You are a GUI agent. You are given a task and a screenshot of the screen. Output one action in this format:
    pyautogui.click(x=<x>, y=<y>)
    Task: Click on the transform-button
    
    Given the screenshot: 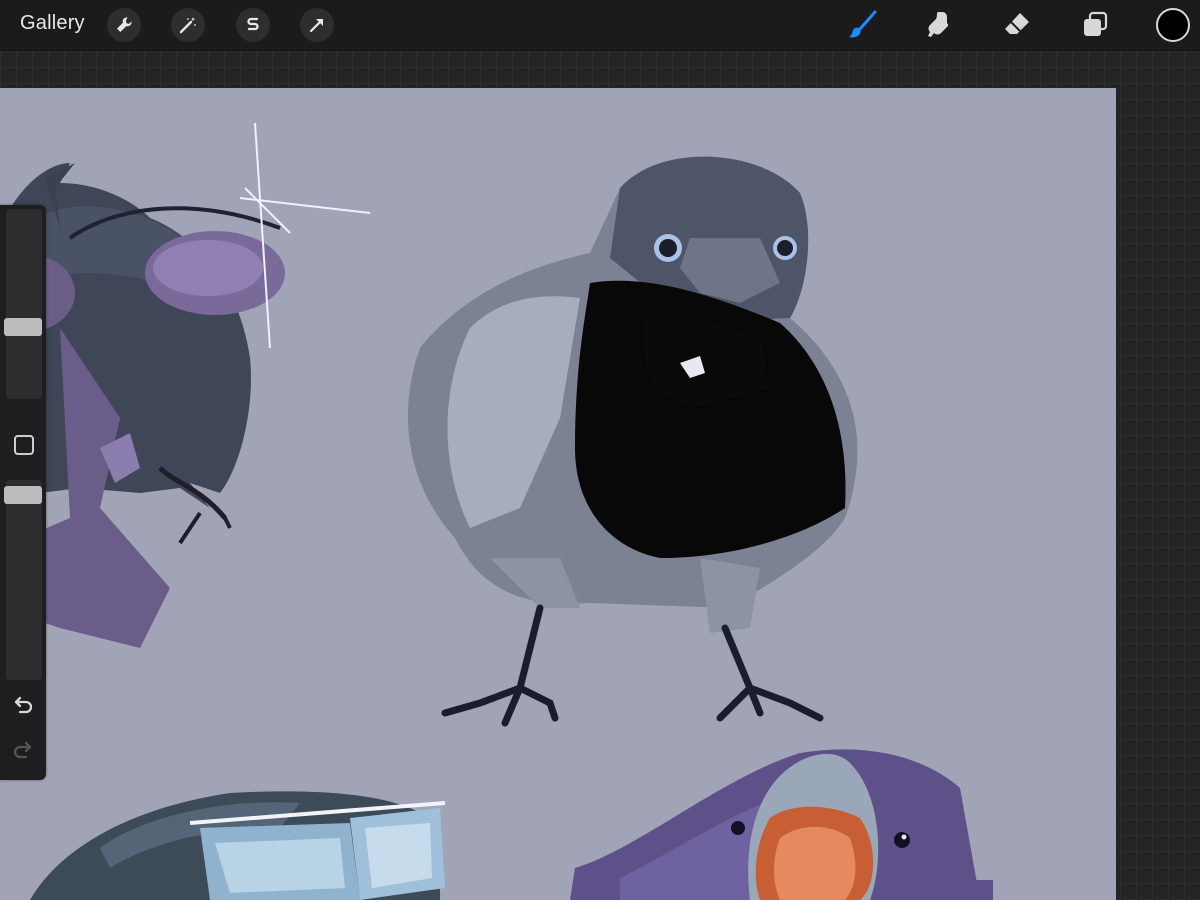 What is the action you would take?
    pyautogui.click(x=317, y=25)
    